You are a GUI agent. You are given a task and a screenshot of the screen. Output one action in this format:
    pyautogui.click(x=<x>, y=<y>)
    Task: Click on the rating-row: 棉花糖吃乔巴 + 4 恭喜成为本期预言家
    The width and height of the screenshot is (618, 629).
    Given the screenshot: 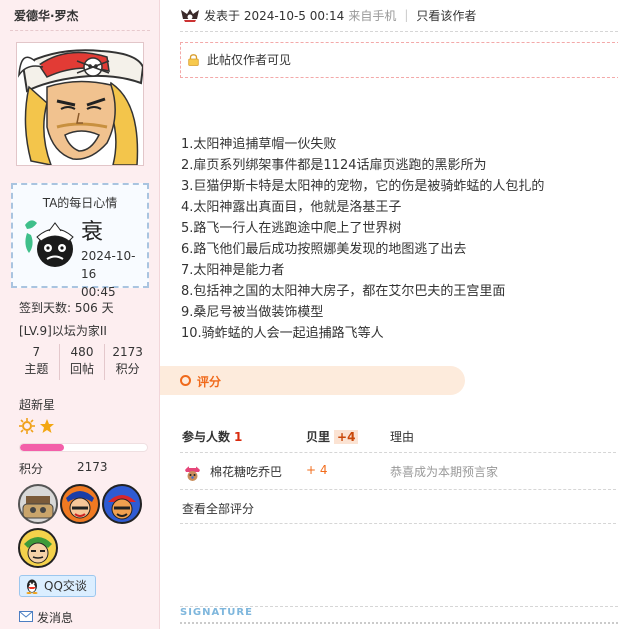 What is the action you would take?
    pyautogui.click(x=400, y=472)
    